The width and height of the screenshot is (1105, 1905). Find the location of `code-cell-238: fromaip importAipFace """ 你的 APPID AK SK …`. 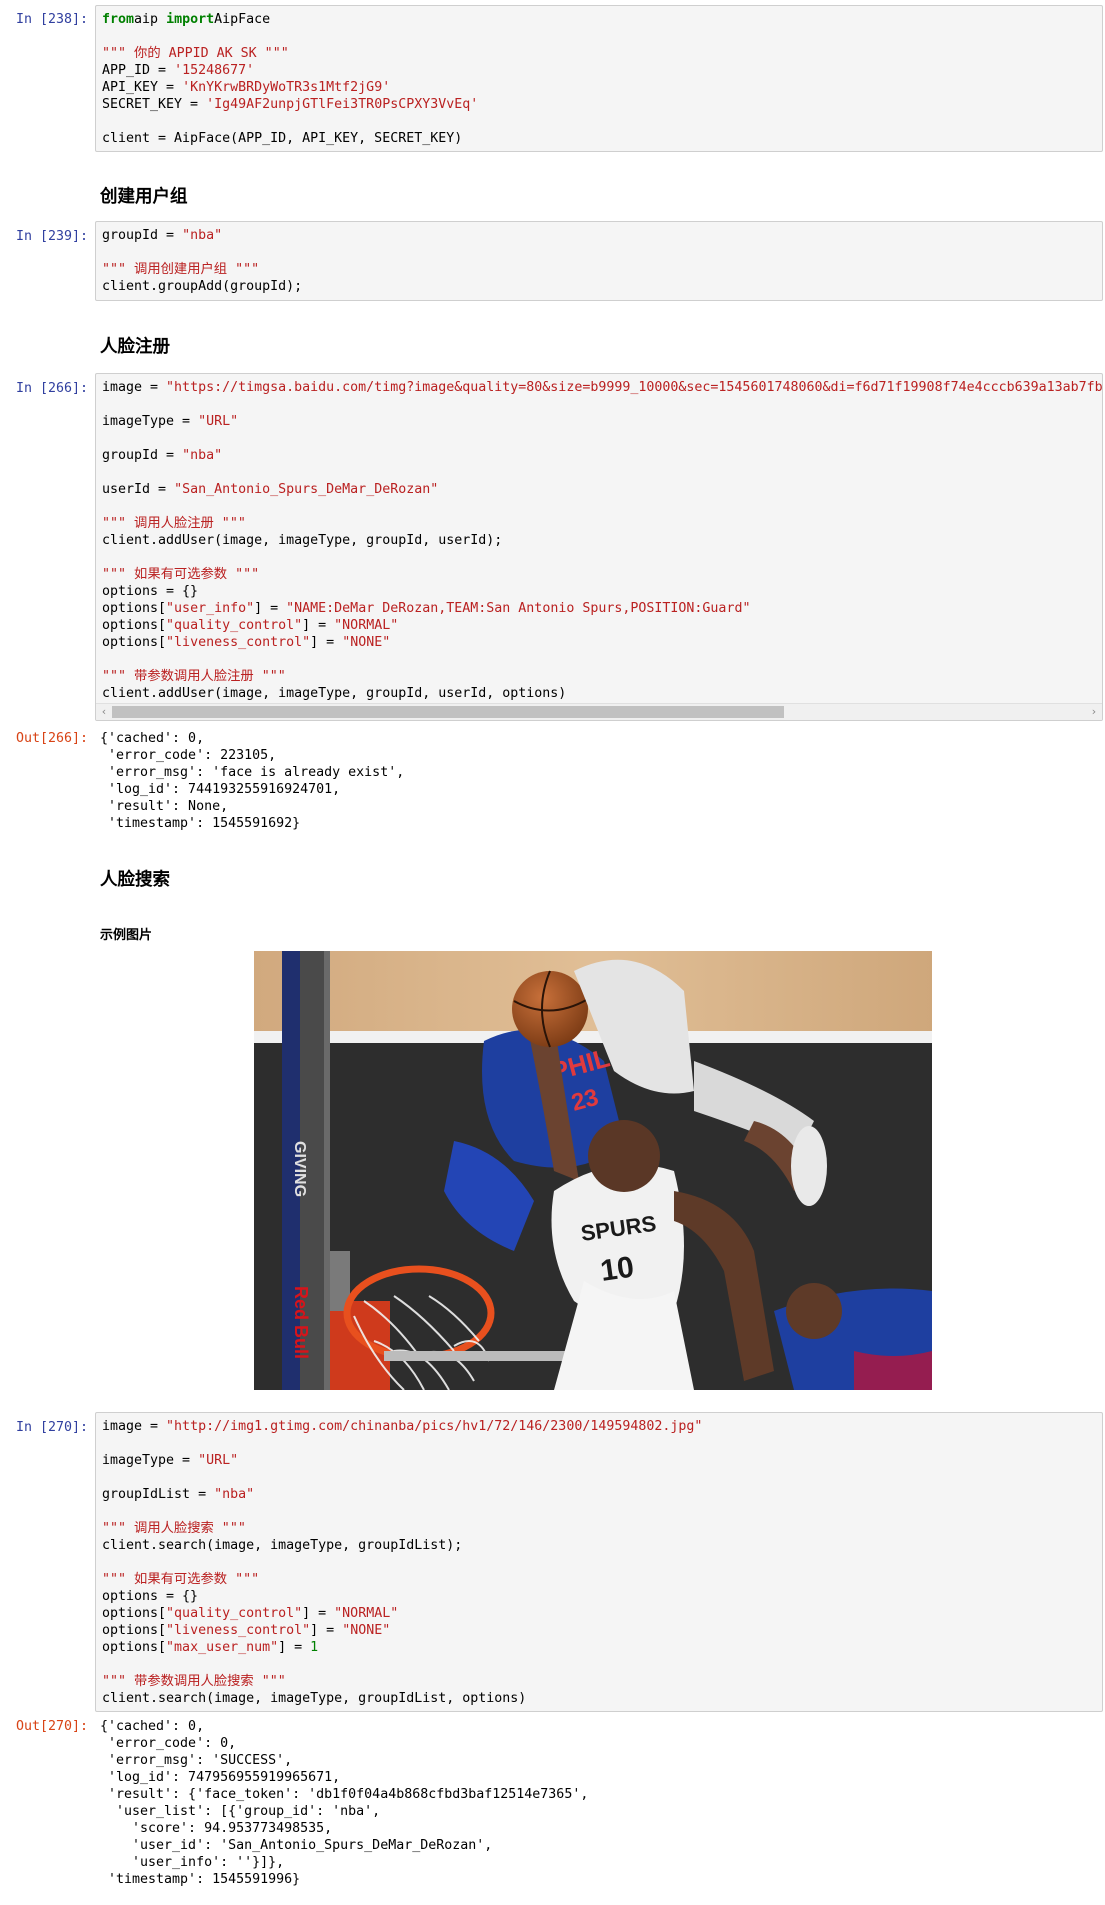

code-cell-238: fromaip importAipFace """ 你的 APPID AK SK … is located at coordinates (599, 78).